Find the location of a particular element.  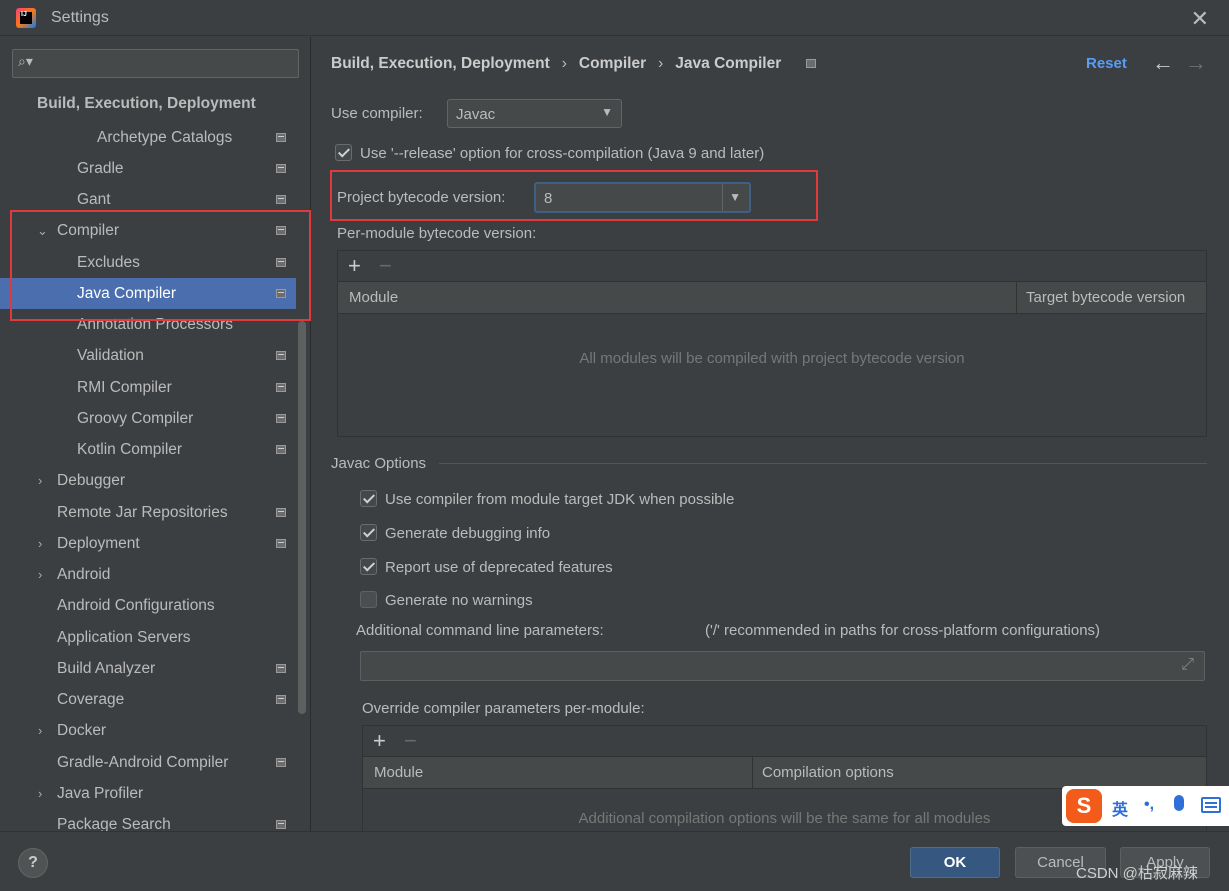

ime-language-toggle: 英 is located at coordinates (1120, 808).